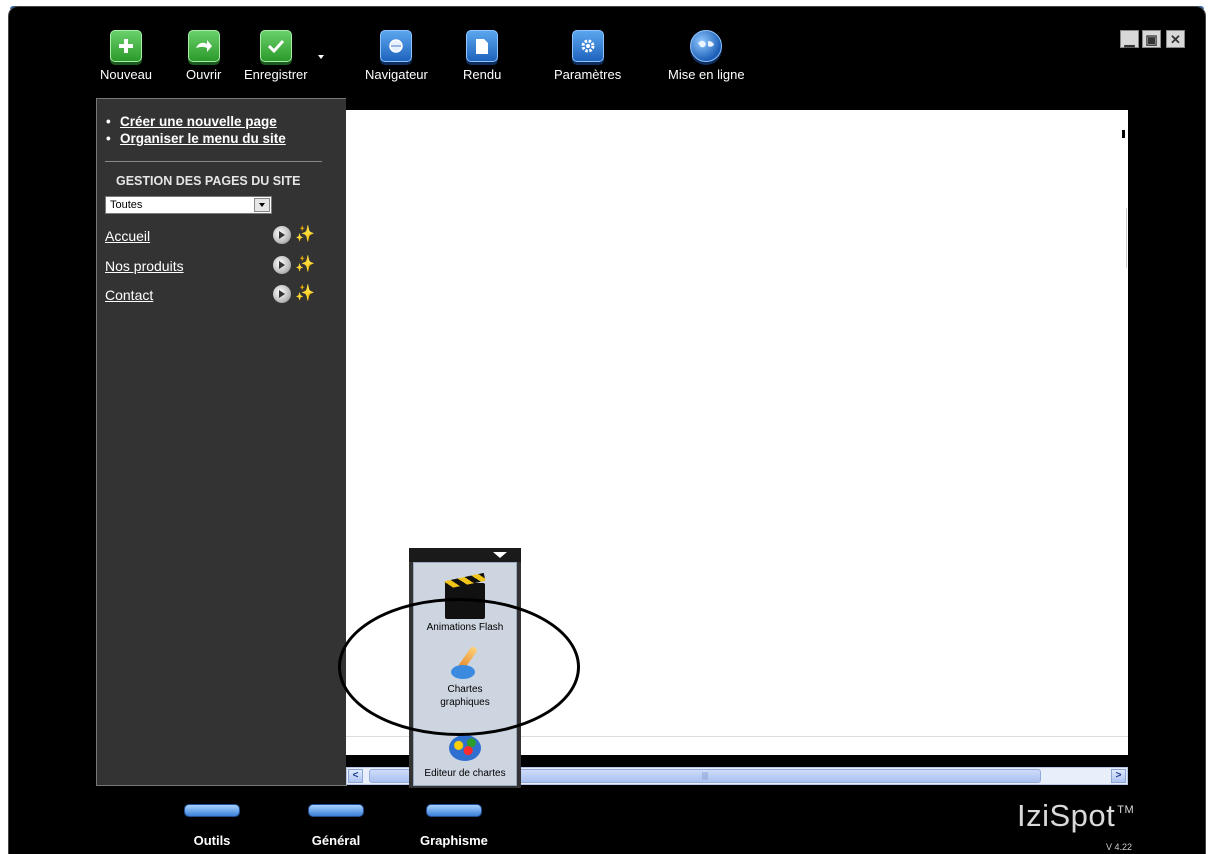 This screenshot has width=1215, height=854. I want to click on toolbar-settings-button: Paramètres, so click(587, 56).